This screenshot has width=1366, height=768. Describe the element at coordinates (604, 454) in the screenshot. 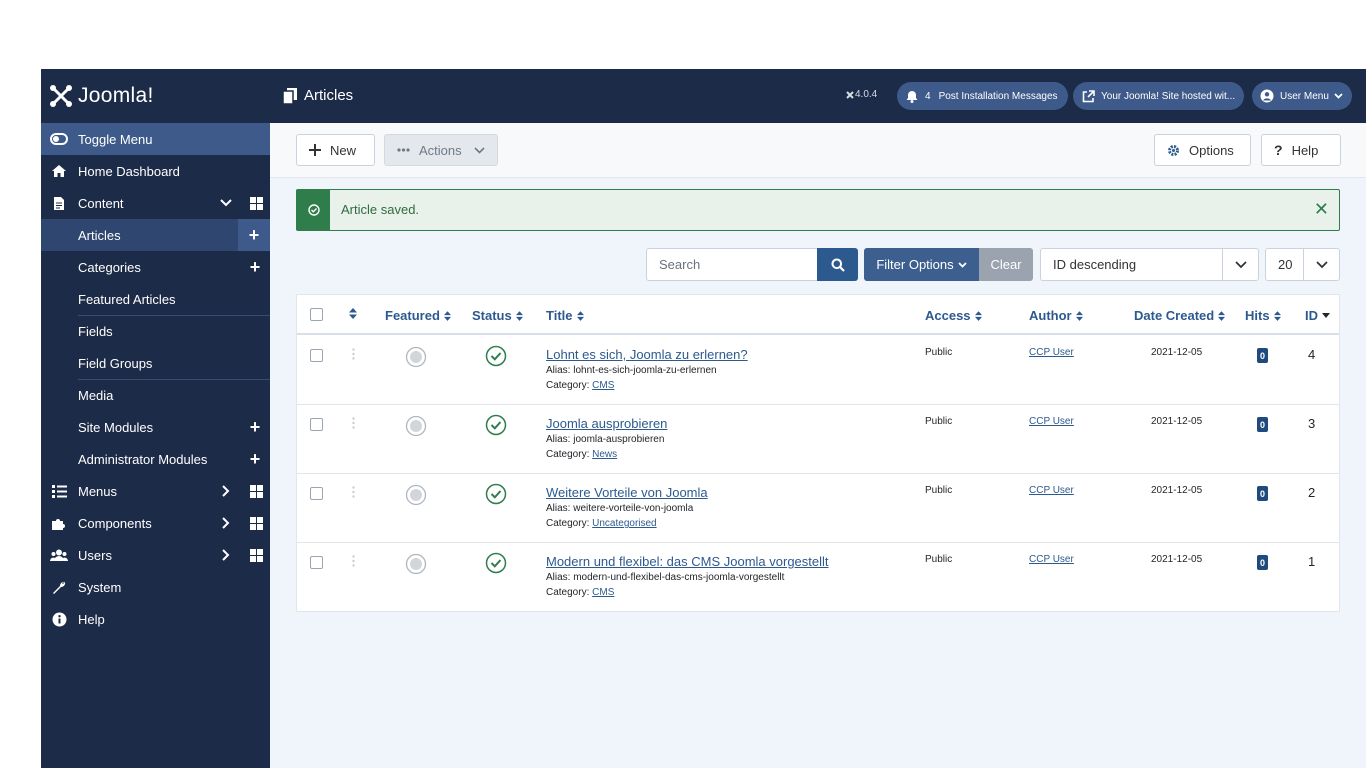

I see `category-link: News` at that location.